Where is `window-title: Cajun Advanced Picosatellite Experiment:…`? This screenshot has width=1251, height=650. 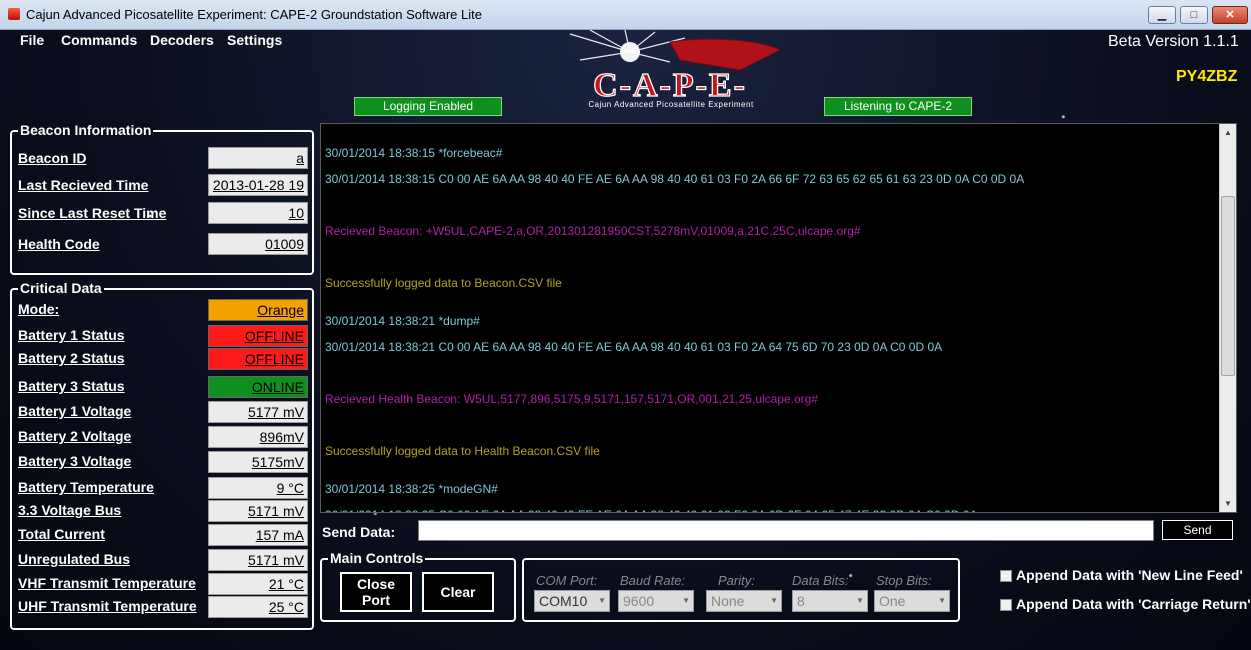 window-title: Cajun Advanced Picosatellite Experiment:… is located at coordinates (254, 14).